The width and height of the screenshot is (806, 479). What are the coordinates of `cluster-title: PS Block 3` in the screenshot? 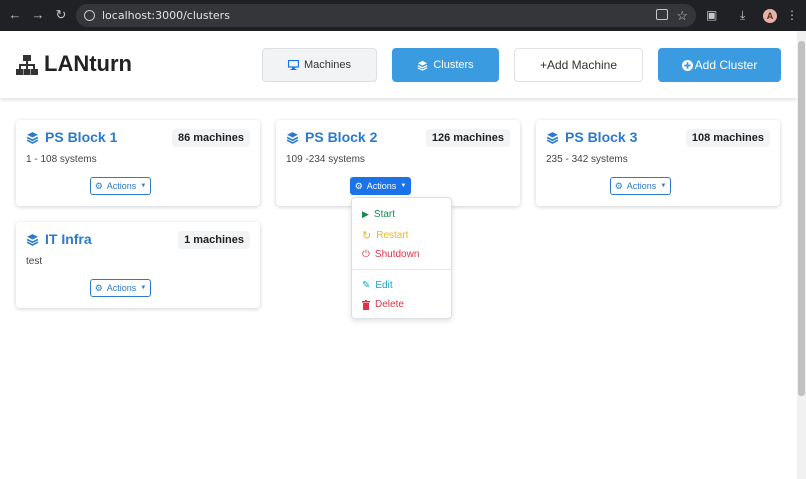 It's located at (591, 137).